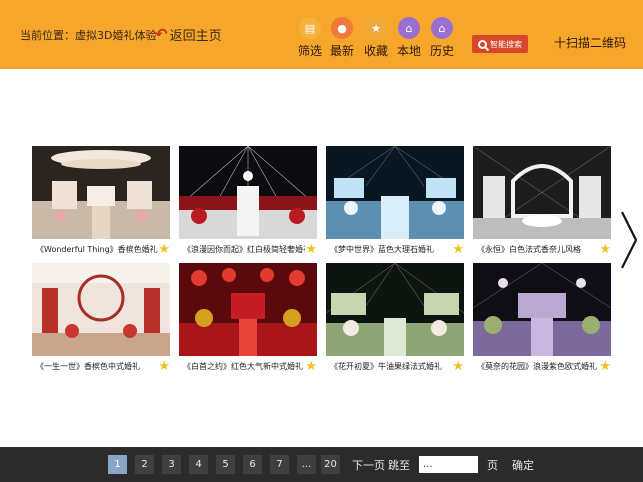 This screenshot has width=643, height=482. I want to click on breadcrumb: 当前位置：虚拟3D婚礼体验, so click(88, 35).